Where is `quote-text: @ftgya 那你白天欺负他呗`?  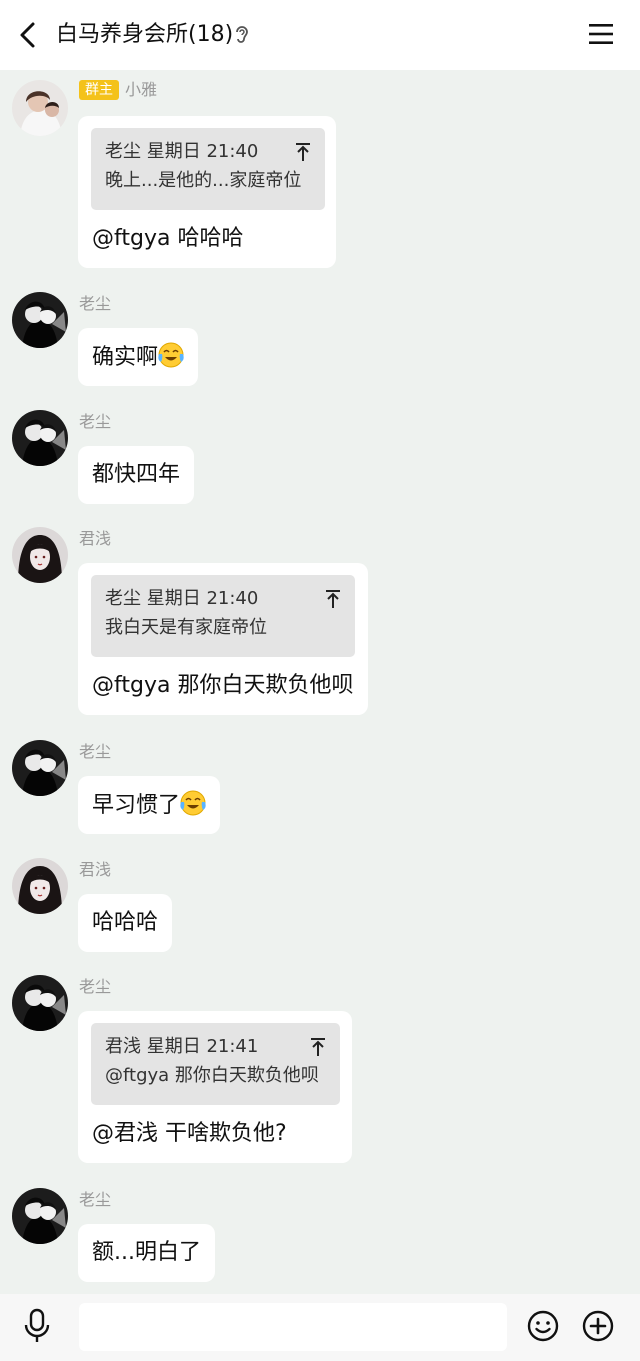
quote-text: @ftgya 那你白天欺负他呗 is located at coordinates (212, 1075).